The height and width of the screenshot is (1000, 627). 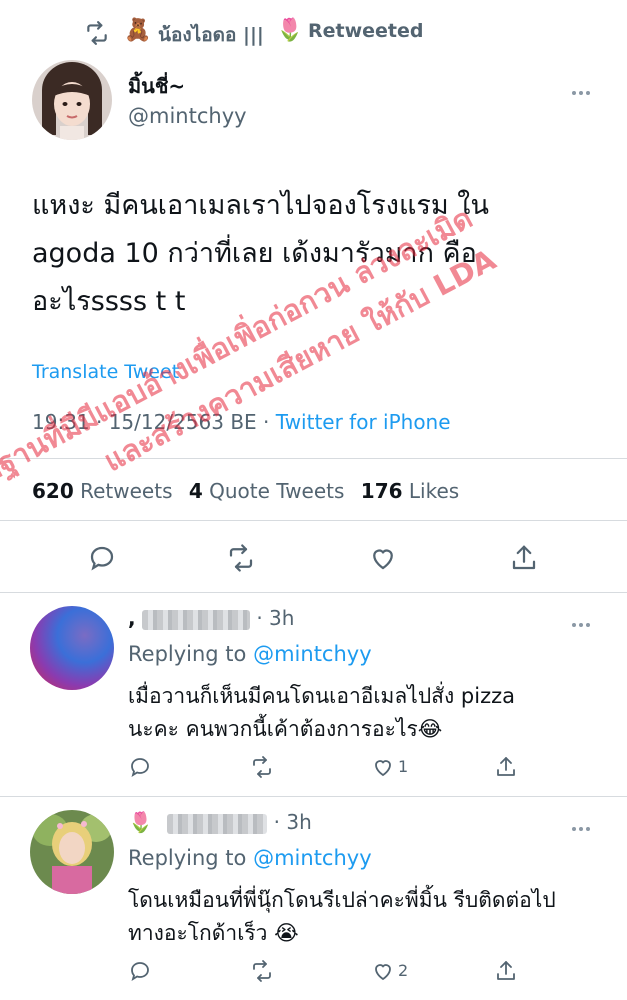 I want to click on retweet-icon, so click(x=97, y=33).